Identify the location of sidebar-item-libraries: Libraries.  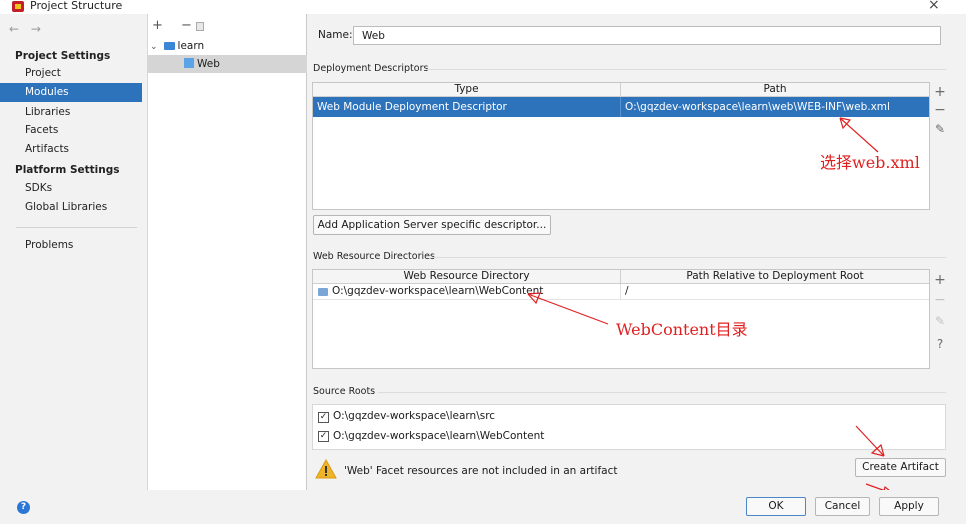
(71, 112).